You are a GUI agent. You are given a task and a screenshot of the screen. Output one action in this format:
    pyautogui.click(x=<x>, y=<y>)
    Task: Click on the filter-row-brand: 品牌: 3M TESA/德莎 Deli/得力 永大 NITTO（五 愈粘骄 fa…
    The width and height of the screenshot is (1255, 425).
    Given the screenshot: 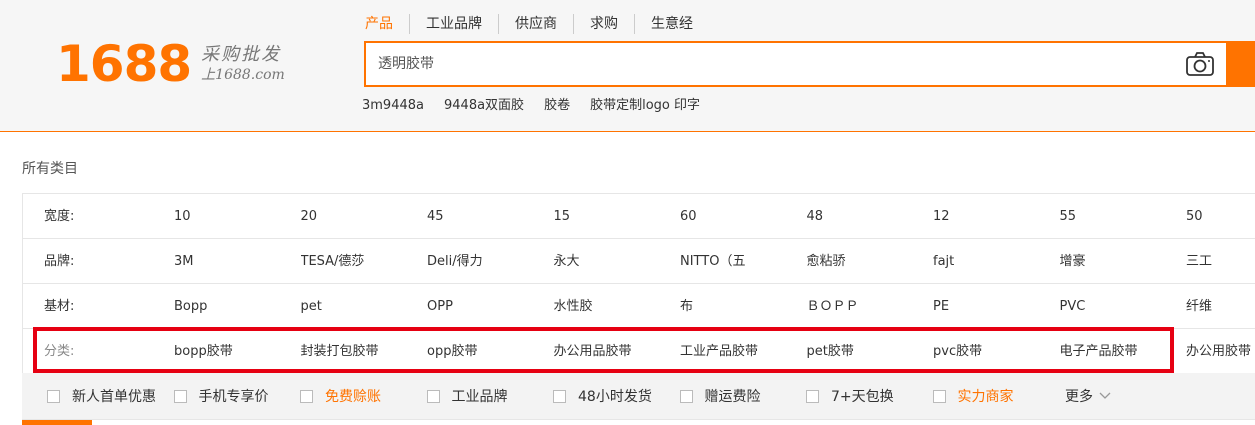 What is the action you would take?
    pyautogui.click(x=639, y=261)
    